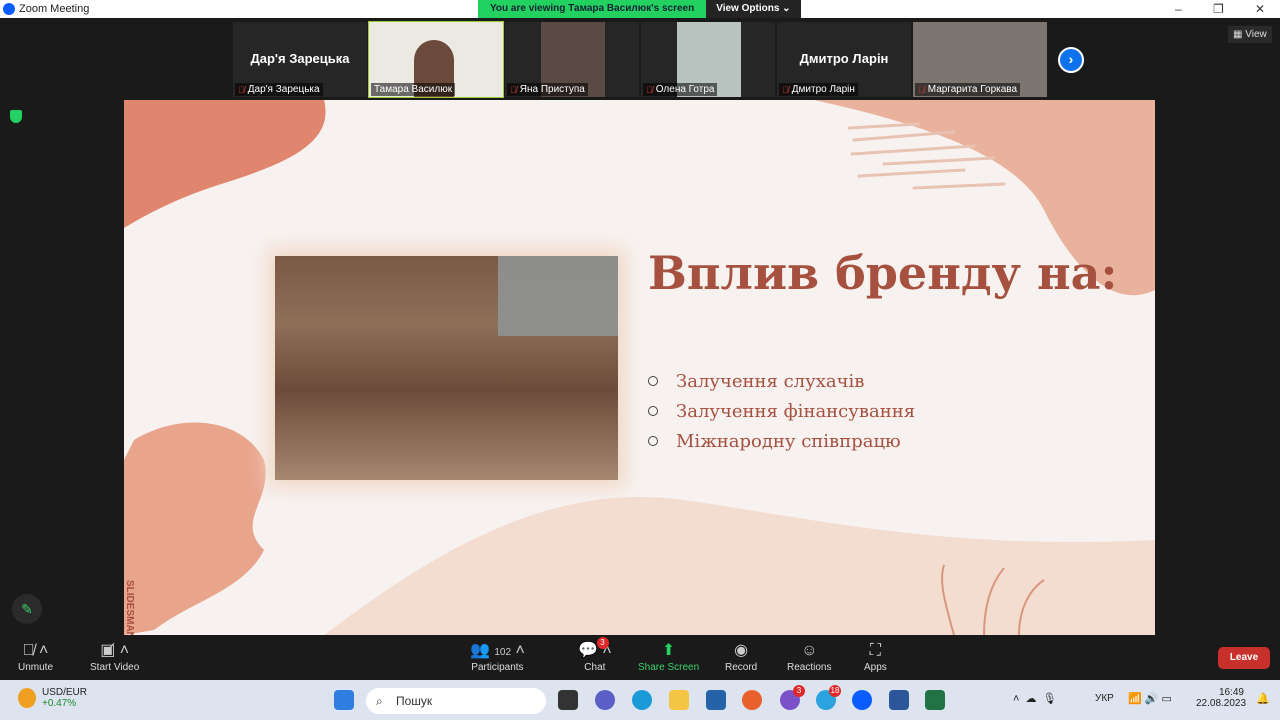  Describe the element at coordinates (748, 8) in the screenshot. I see `view-options-label: View Options` at that location.